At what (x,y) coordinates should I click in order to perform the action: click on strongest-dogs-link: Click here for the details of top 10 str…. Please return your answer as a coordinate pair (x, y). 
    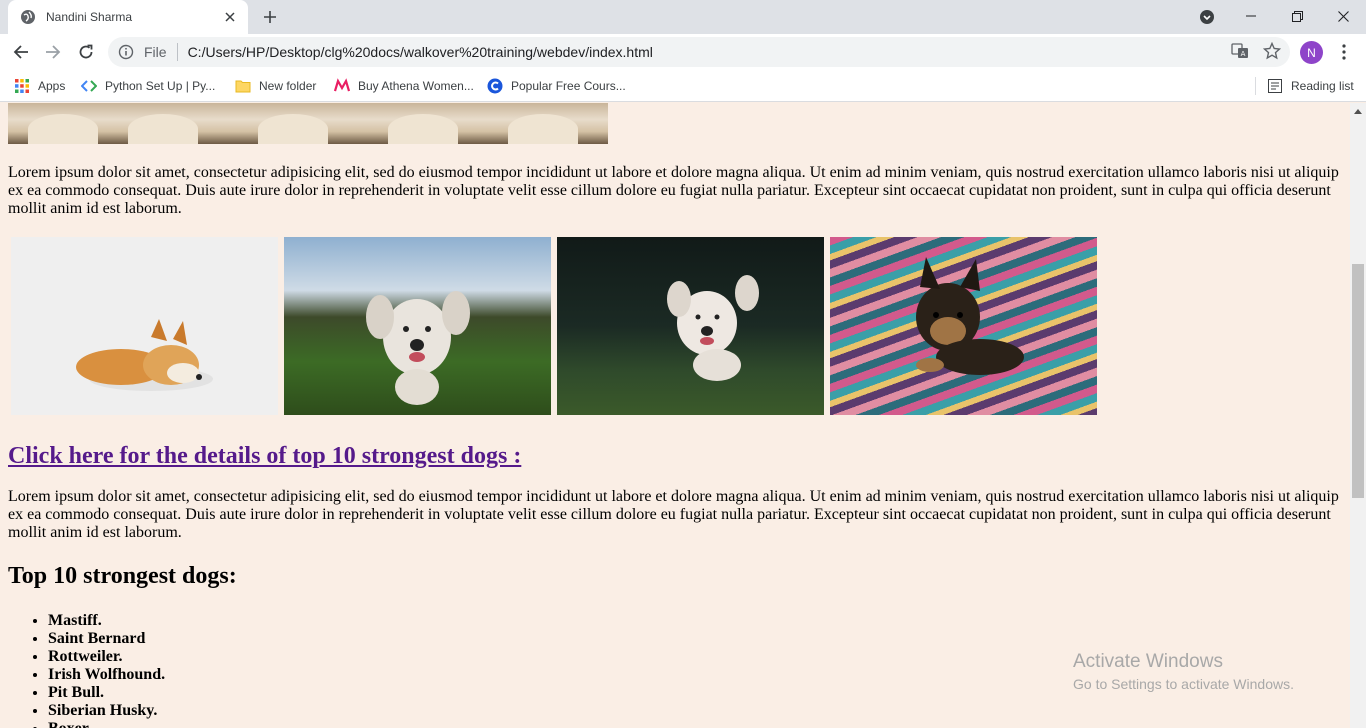
    Looking at the image, I should click on (264, 456).